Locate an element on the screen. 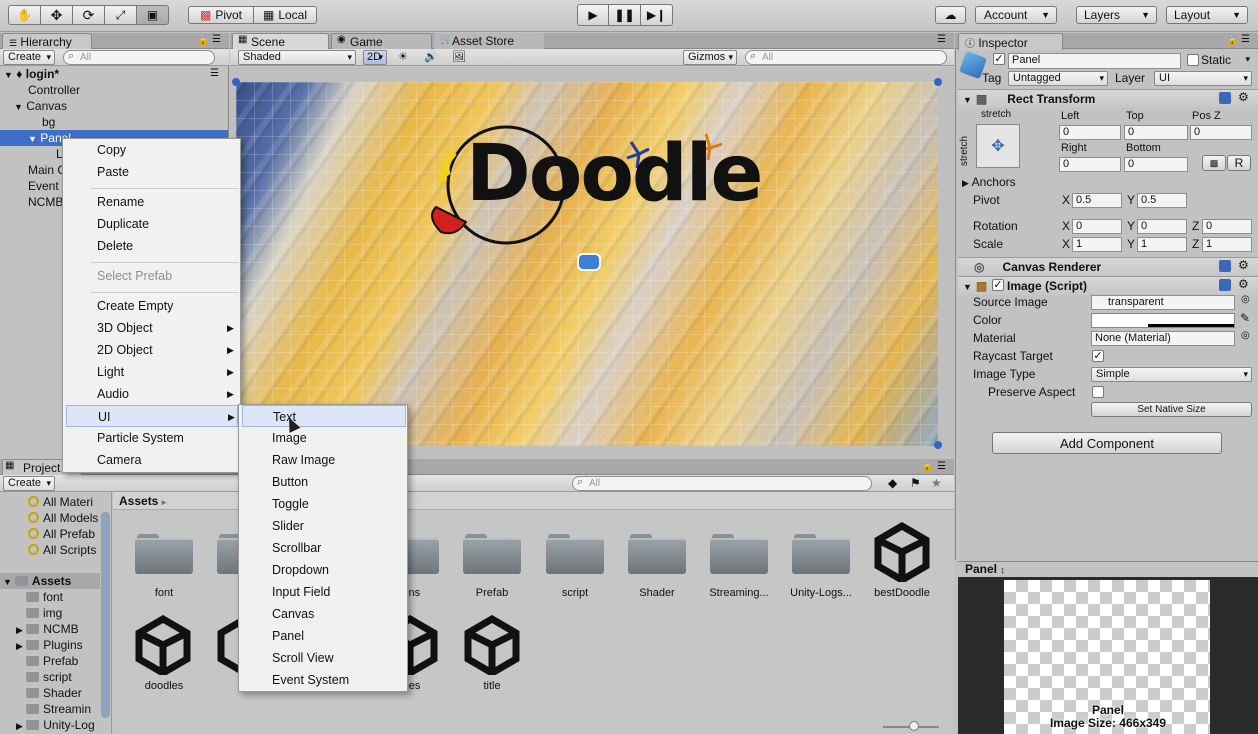 The height and width of the screenshot is (734, 1258). submenu-item-scrollbar: Scrollbar is located at coordinates (324, 548).